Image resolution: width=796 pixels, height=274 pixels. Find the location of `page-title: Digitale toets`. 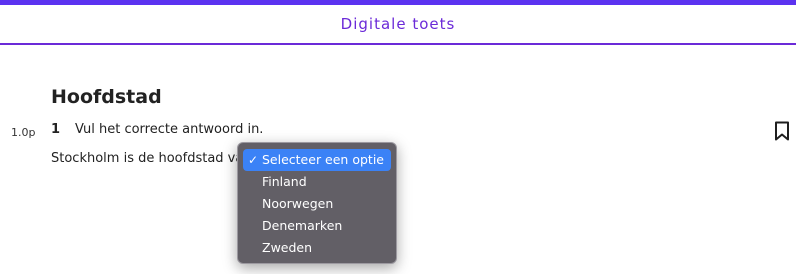

page-title: Digitale toets is located at coordinates (398, 24).